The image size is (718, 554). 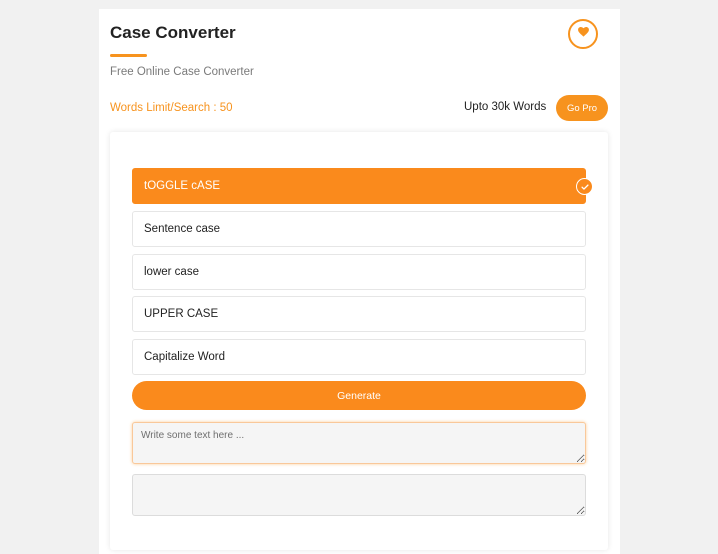 What do you see at coordinates (582, 108) in the screenshot?
I see `go-pro-button: Go Pro` at bounding box center [582, 108].